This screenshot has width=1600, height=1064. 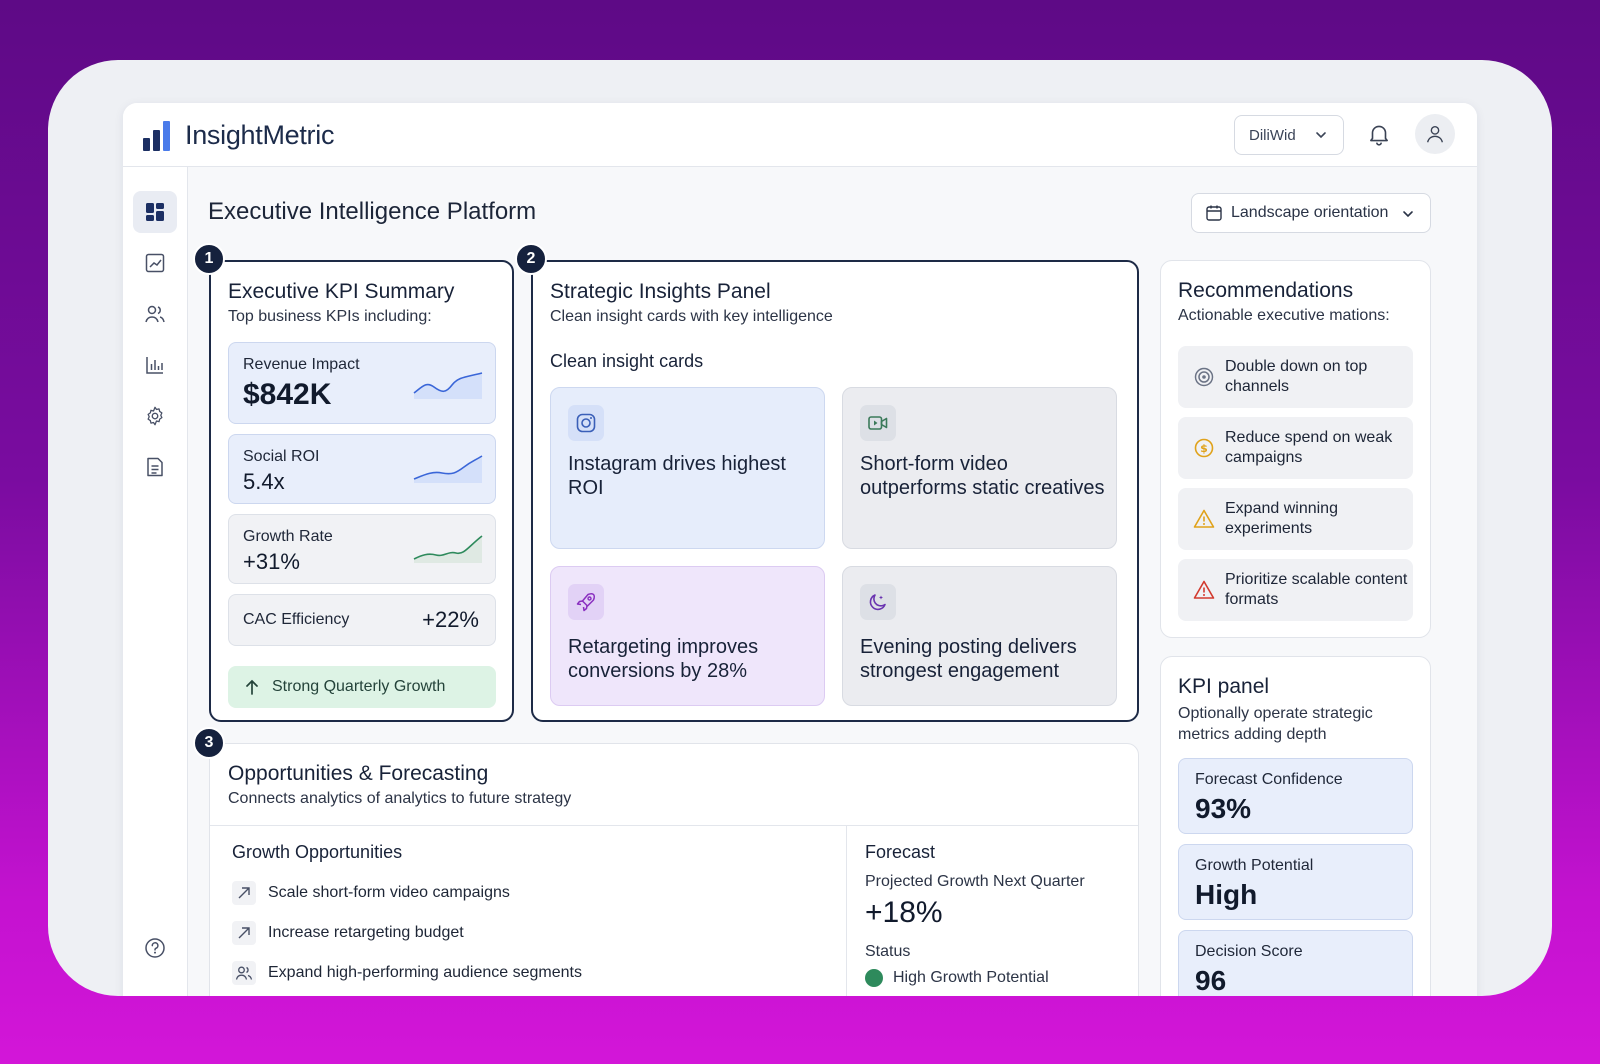 I want to click on avatar, so click(x=1435, y=134).